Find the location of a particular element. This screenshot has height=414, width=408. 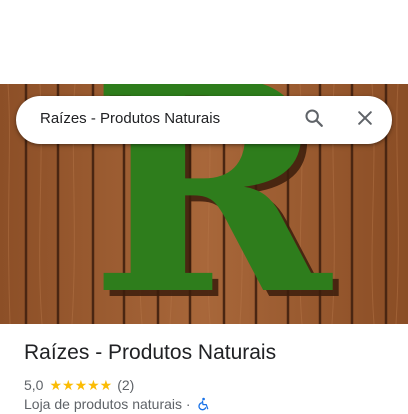

rating-row: 5,0 ★★★★★ (2) is located at coordinates (79, 385).